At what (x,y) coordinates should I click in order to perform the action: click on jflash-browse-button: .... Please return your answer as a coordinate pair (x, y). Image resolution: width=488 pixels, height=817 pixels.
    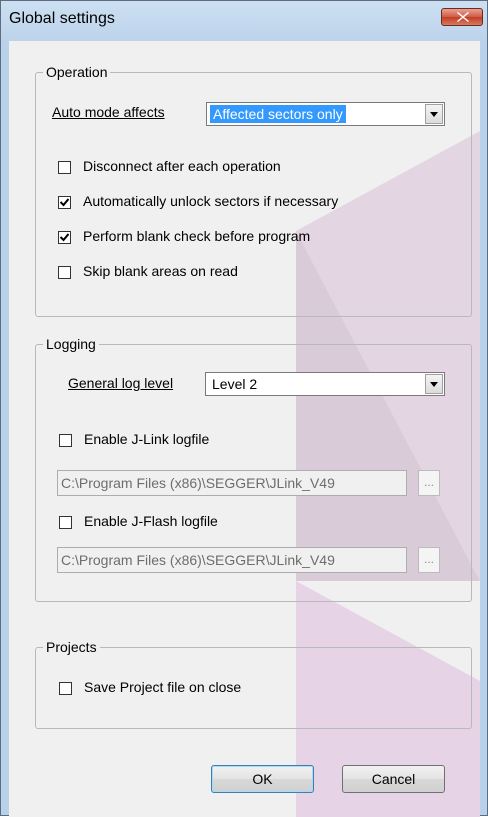
    Looking at the image, I should click on (429, 560).